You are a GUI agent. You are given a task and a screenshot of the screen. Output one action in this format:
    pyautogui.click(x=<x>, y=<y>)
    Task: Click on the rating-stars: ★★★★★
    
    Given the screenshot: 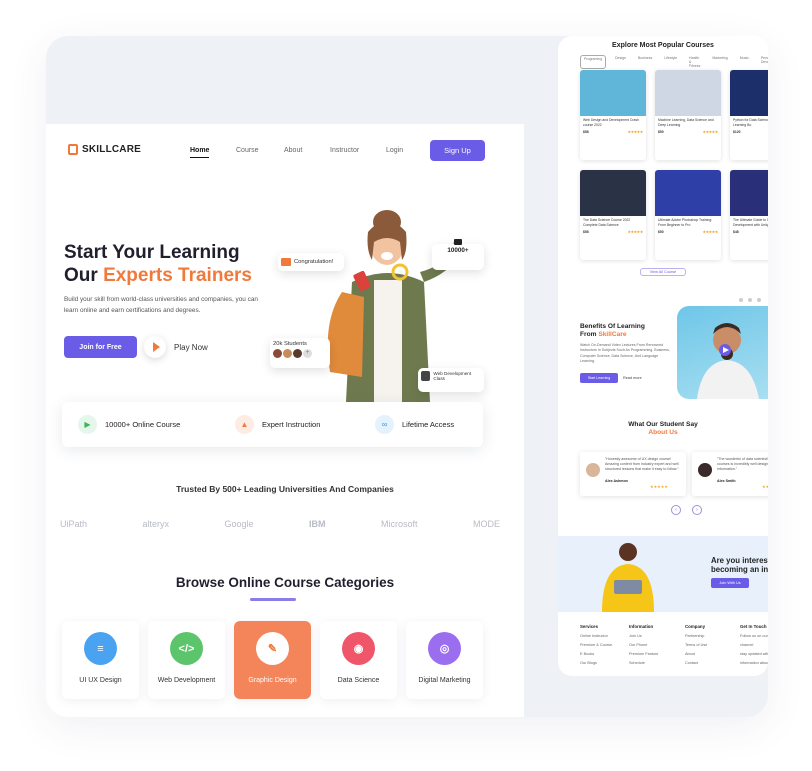 What is the action you would take?
    pyautogui.click(x=635, y=132)
    